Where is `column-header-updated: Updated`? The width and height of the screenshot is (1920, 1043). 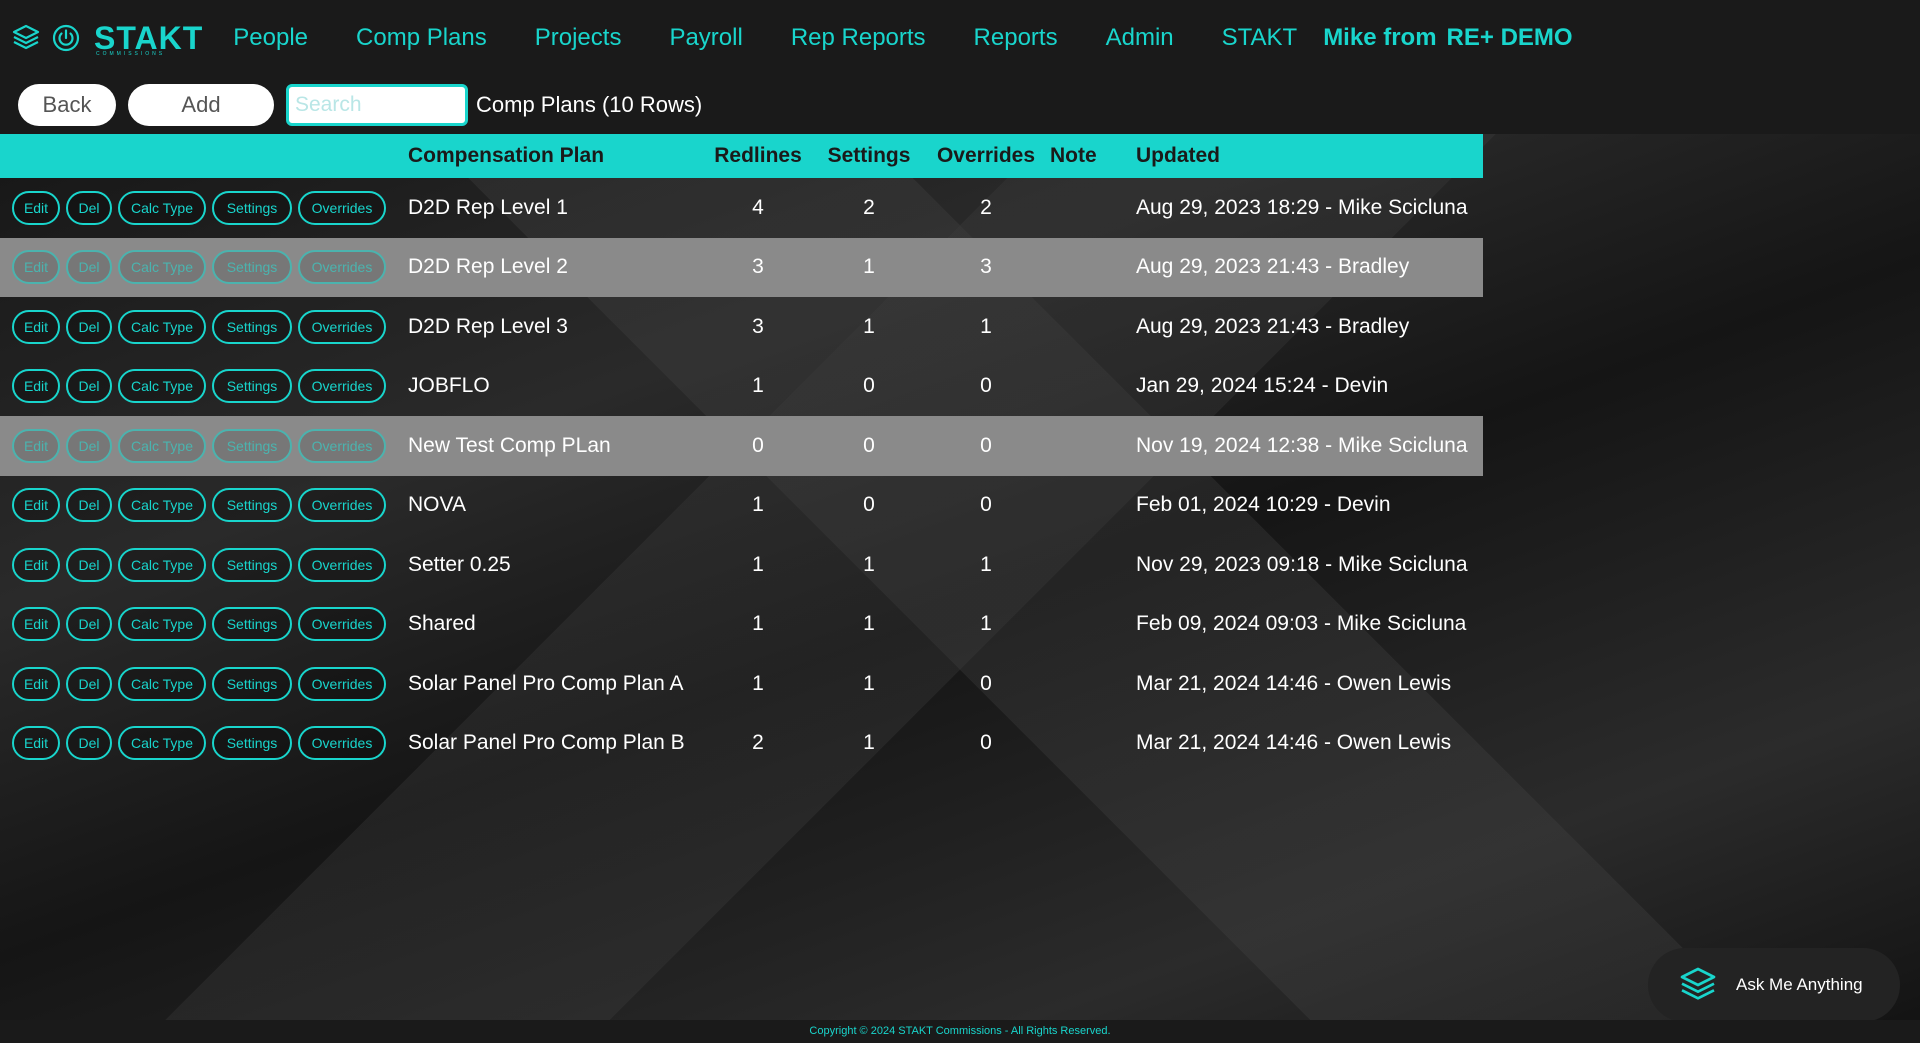 column-header-updated: Updated is located at coordinates (1307, 156).